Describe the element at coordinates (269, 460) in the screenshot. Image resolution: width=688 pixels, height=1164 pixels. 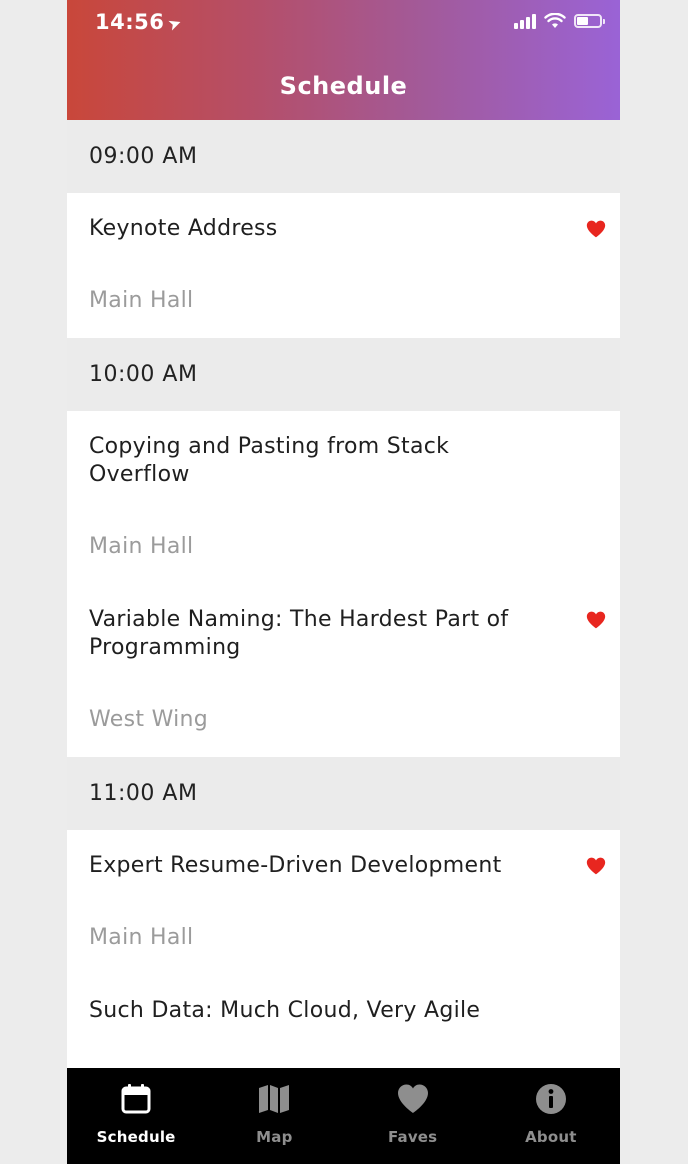
I see `session-title: Copying and Pasting from Stack Overflow` at that location.